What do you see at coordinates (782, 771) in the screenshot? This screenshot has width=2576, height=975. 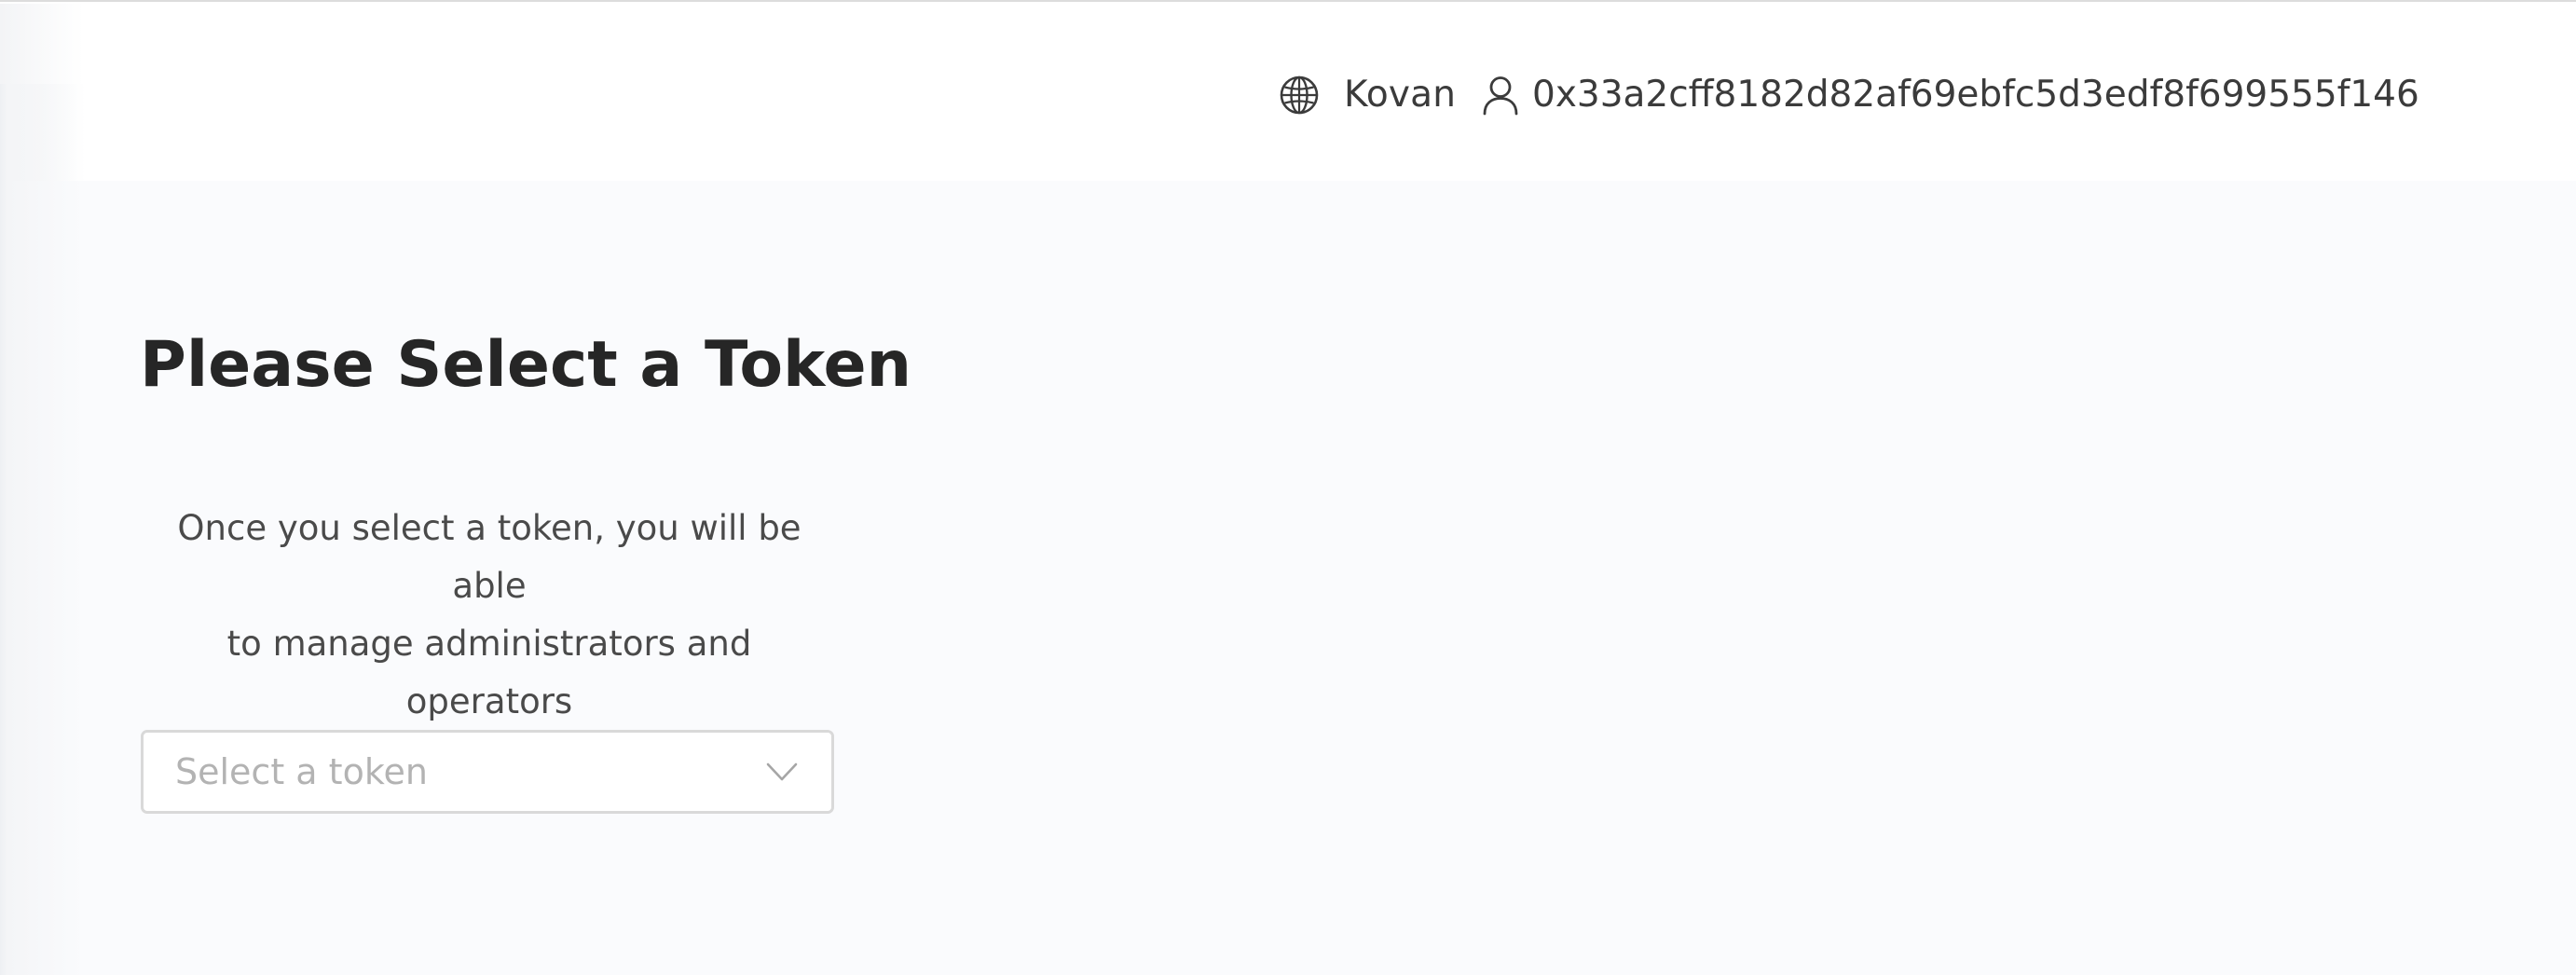 I see `chevron-down-icon` at bounding box center [782, 771].